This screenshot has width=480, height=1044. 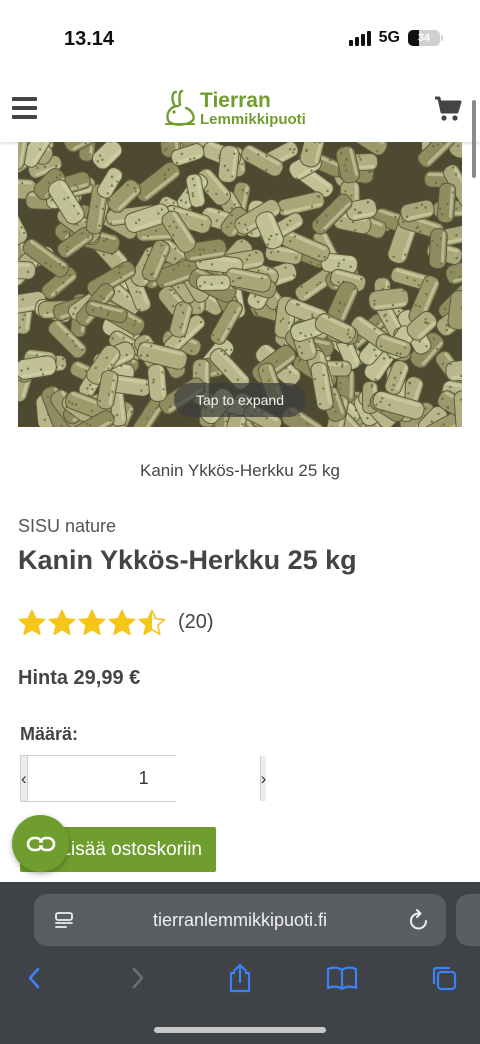 What do you see at coordinates (79, 678) in the screenshot?
I see `product-price: Hinta 29,99 €` at bounding box center [79, 678].